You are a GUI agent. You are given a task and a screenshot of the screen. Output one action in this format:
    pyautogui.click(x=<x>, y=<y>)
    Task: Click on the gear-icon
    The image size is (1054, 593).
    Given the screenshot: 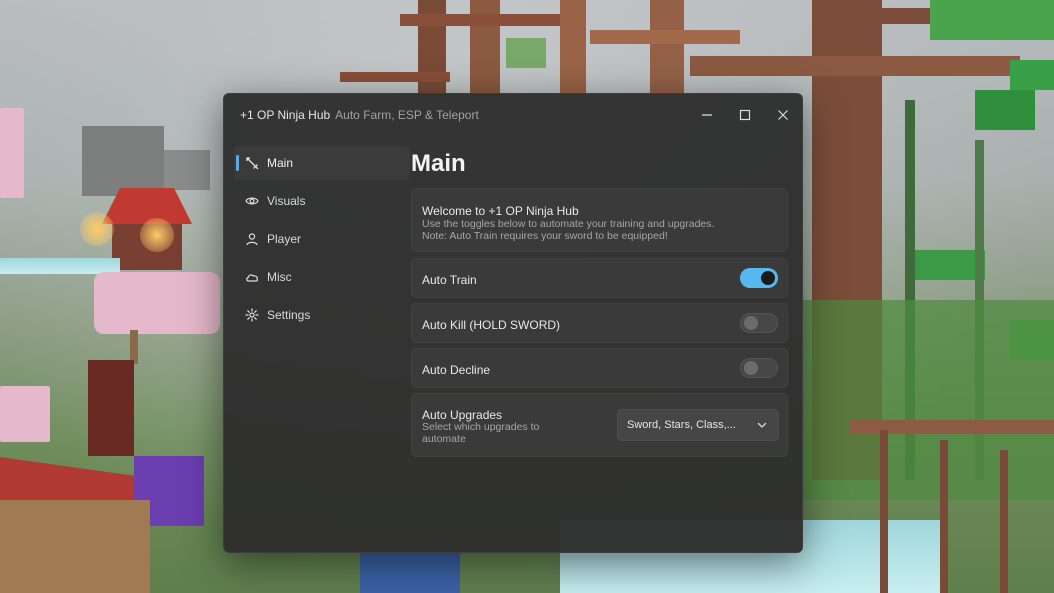 What is the action you would take?
    pyautogui.click(x=252, y=315)
    